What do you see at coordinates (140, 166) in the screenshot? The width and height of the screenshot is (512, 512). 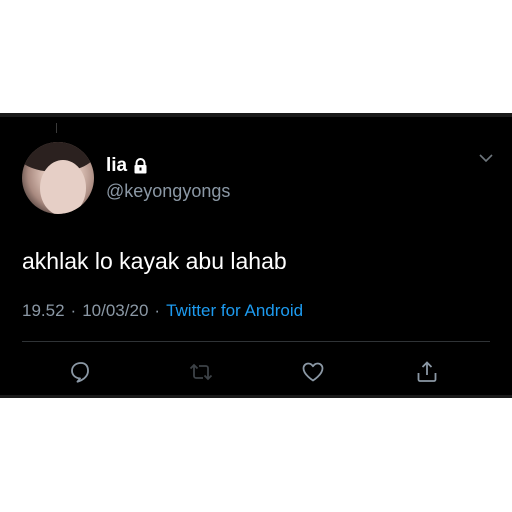 I see `lock-icon` at bounding box center [140, 166].